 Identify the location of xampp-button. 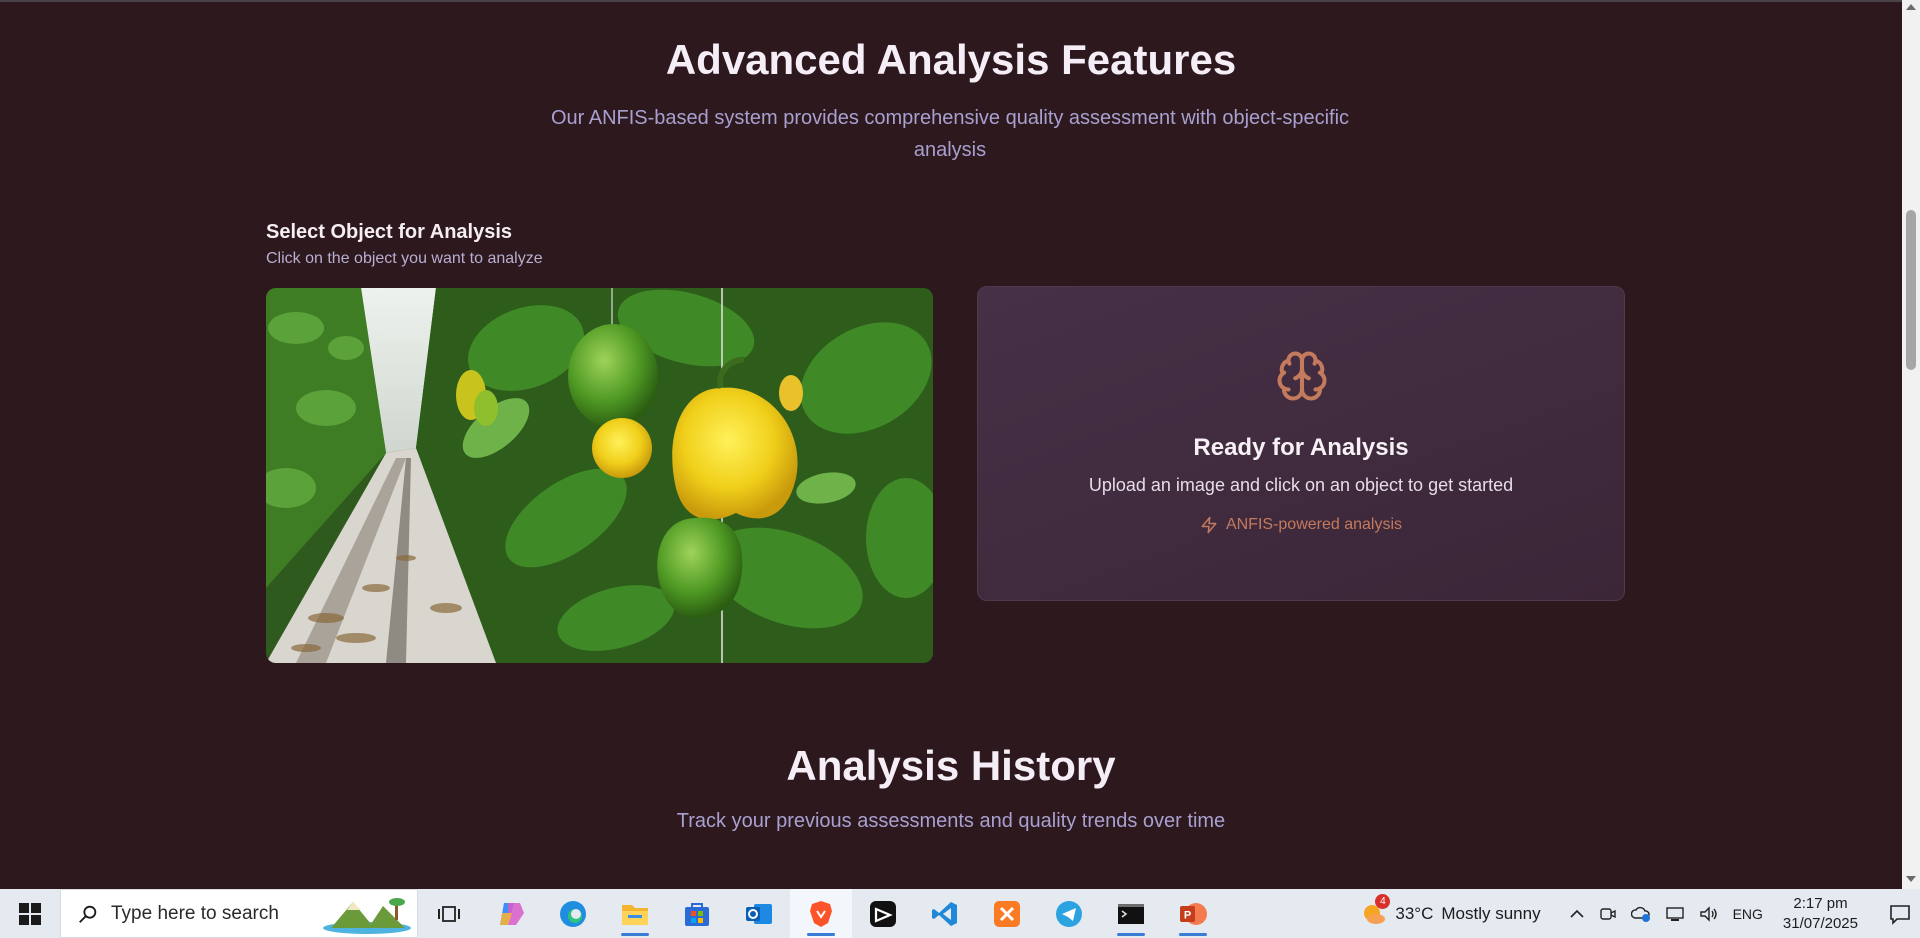
(1007, 913).